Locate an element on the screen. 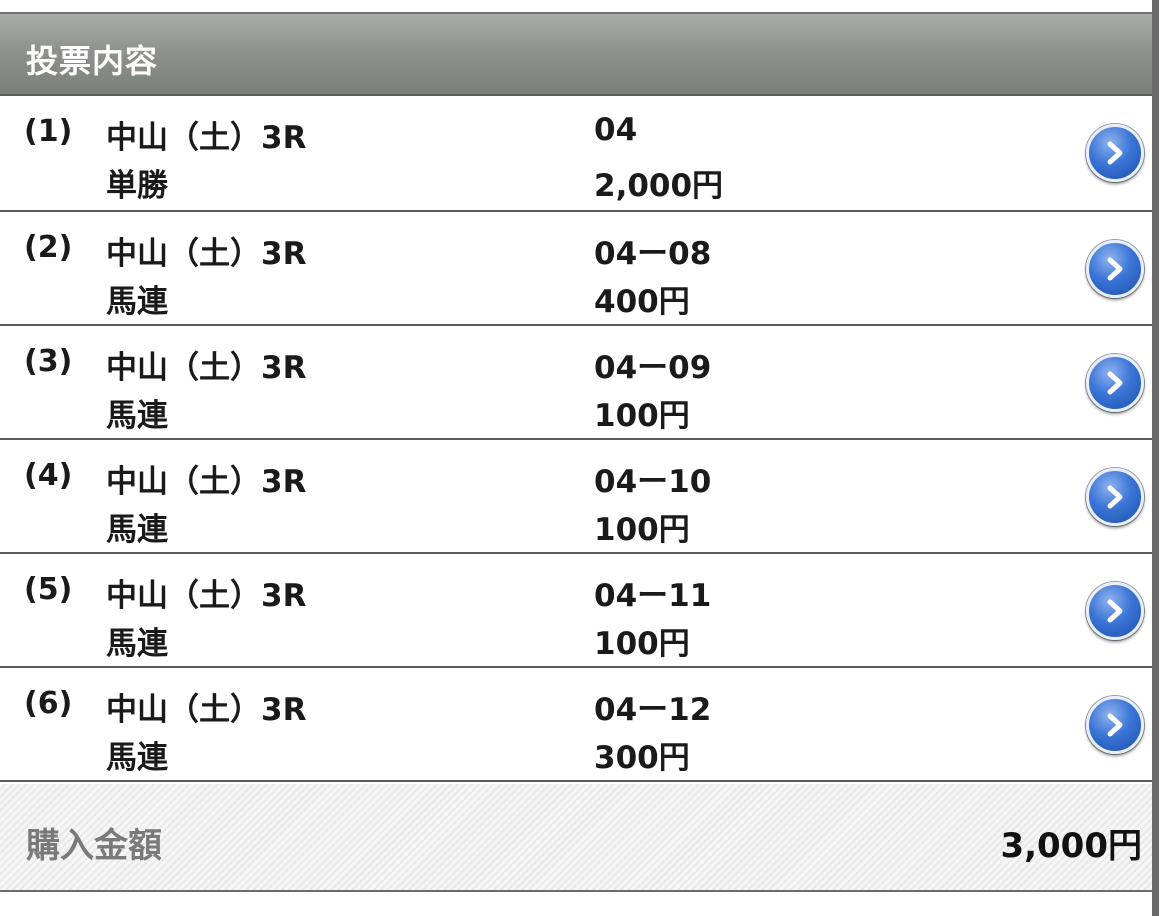  bet-amount: 300円 is located at coordinates (642, 758).